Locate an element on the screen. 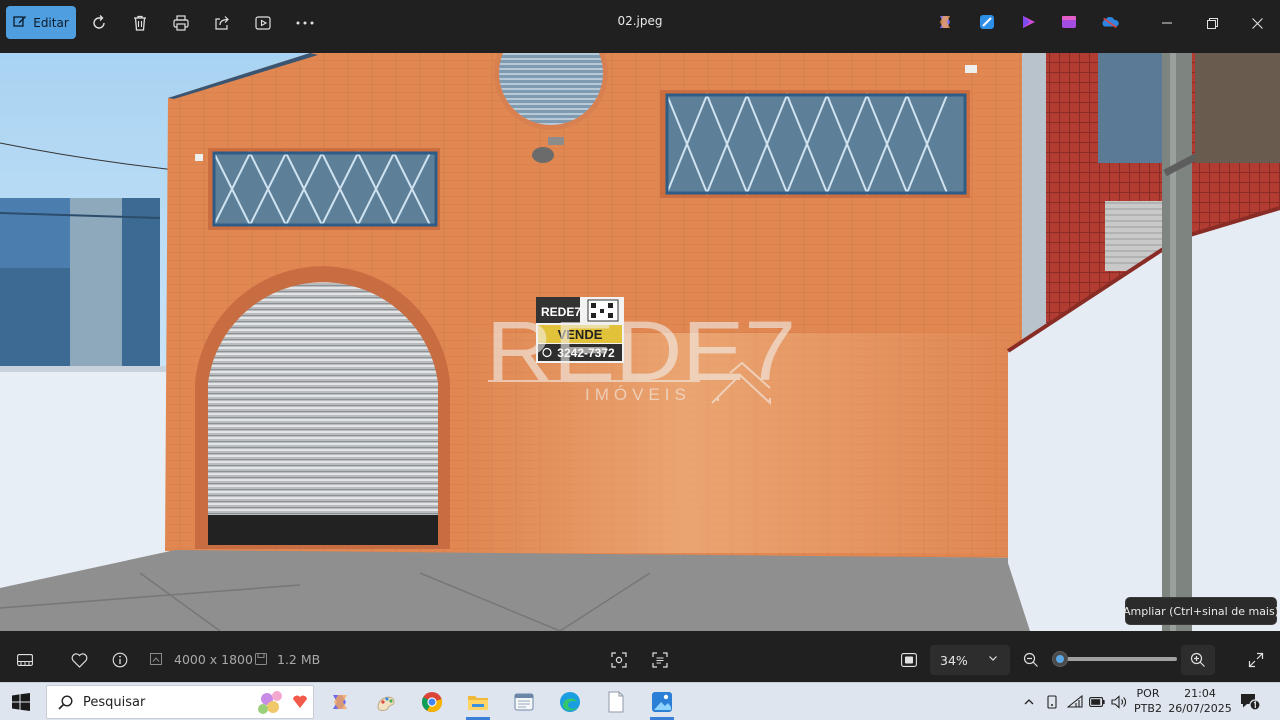 The width and height of the screenshot is (1280, 720). rotate-icon is located at coordinates (99, 22).